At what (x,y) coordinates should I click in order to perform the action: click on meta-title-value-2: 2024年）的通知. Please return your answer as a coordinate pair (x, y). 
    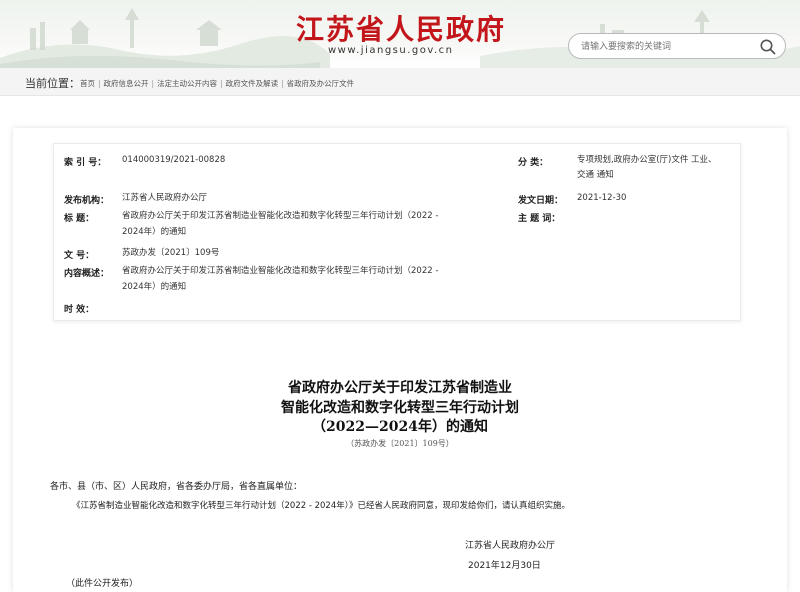
    Looking at the image, I should click on (154, 232).